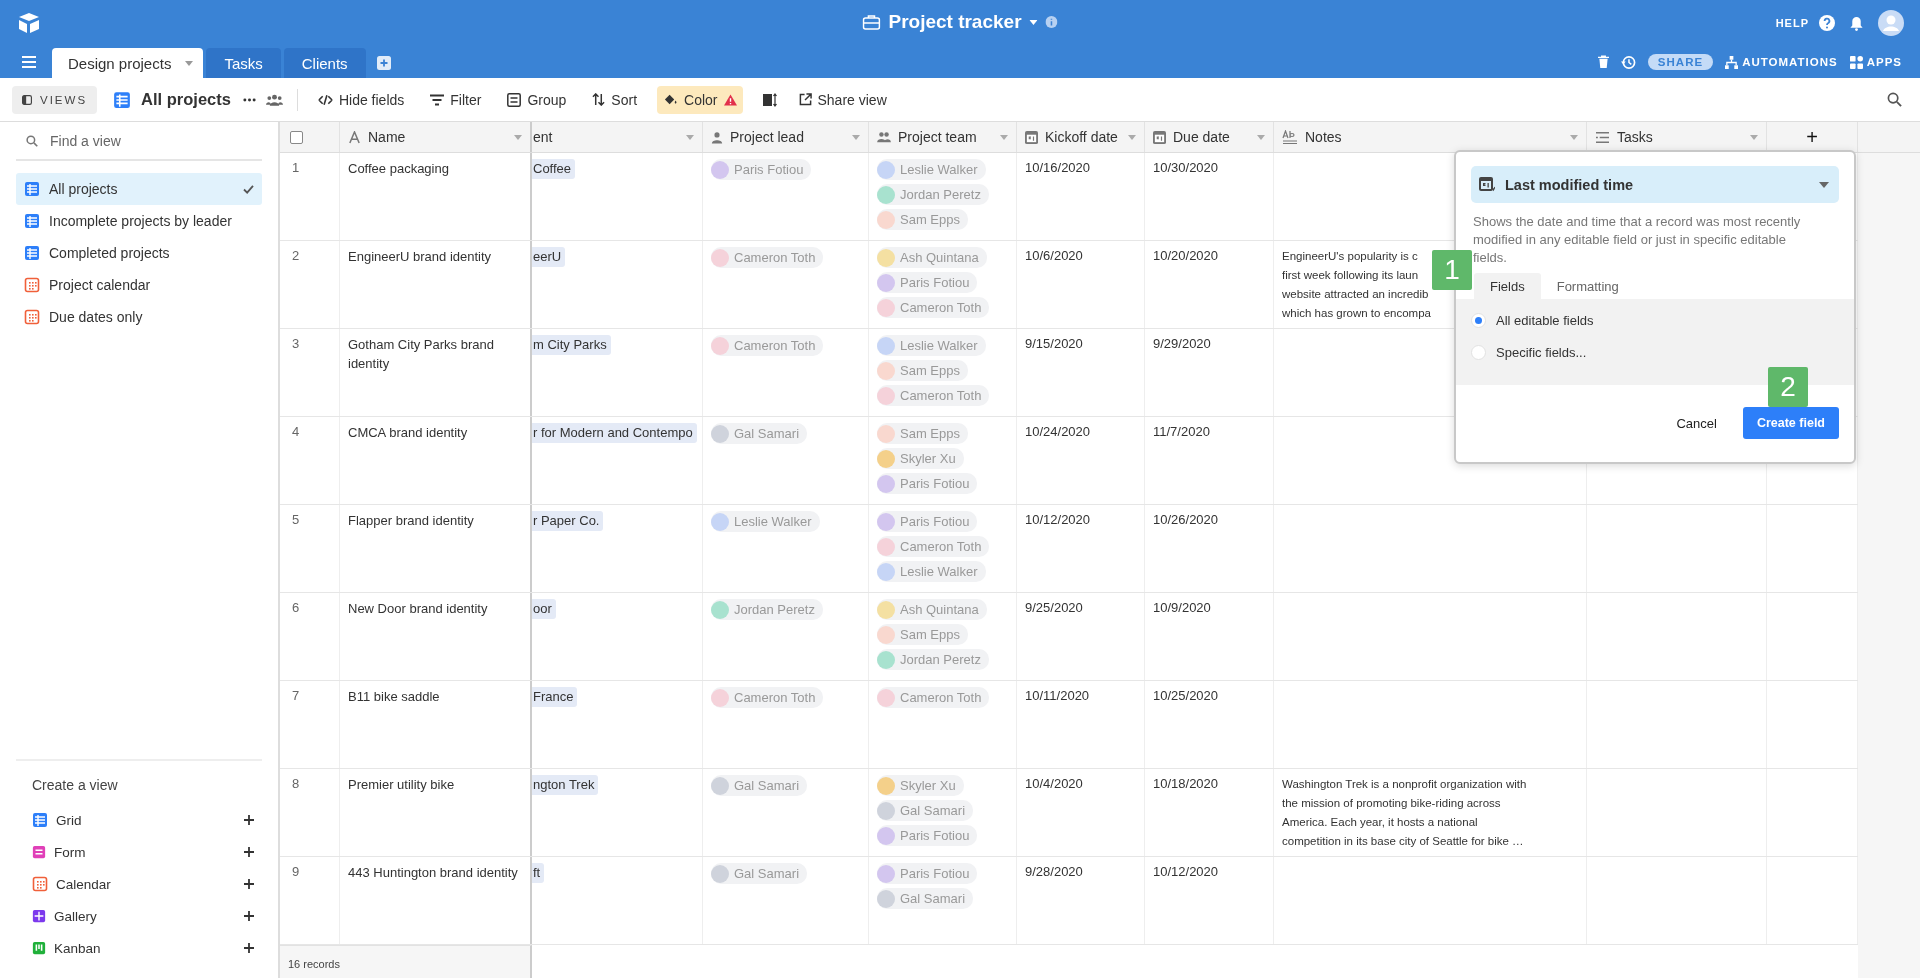 The image size is (1920, 978). Describe the element at coordinates (1587, 286) in the screenshot. I see `settings-tab: Formatting` at that location.